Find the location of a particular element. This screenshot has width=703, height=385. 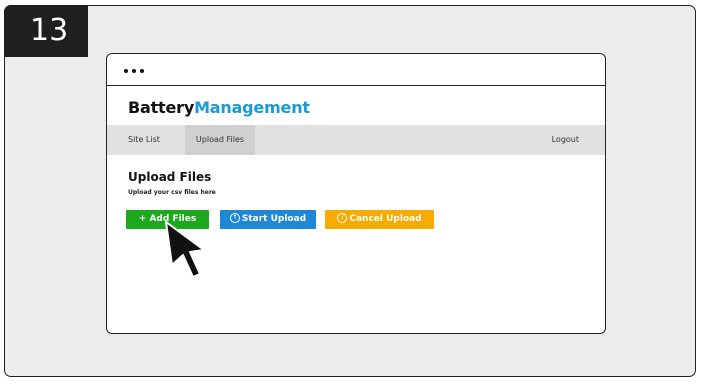

page-subtitle: Upload your csv files here is located at coordinates (172, 192).